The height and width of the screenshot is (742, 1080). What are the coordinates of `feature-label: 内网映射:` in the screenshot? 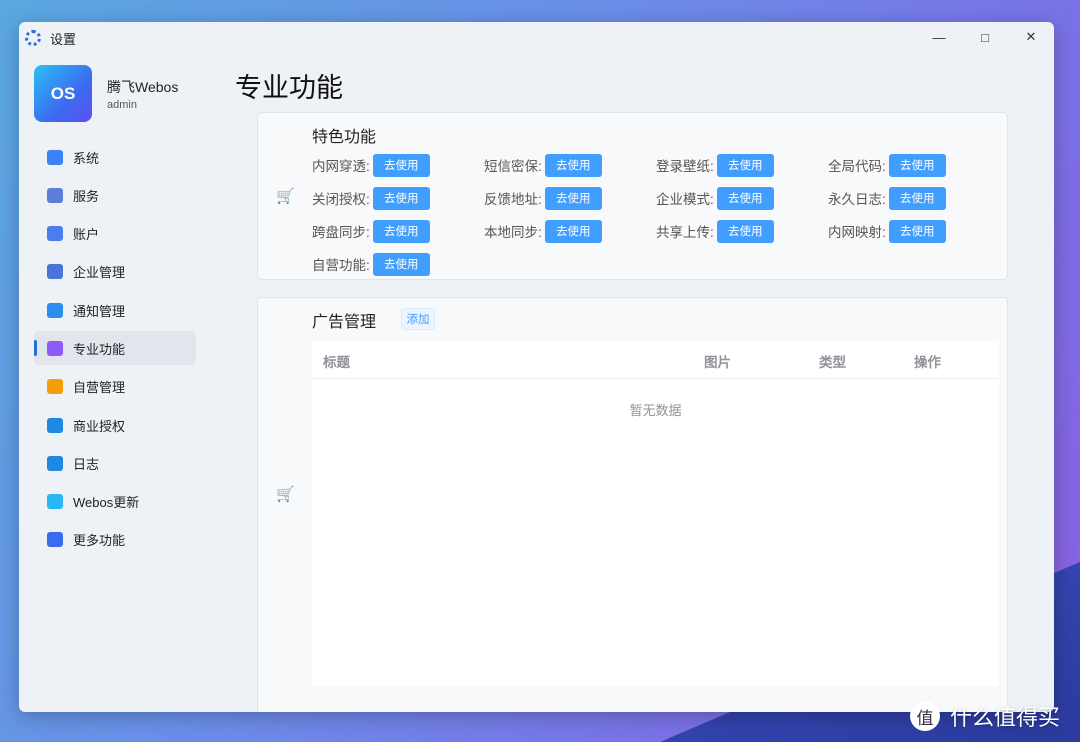 It's located at (857, 232).